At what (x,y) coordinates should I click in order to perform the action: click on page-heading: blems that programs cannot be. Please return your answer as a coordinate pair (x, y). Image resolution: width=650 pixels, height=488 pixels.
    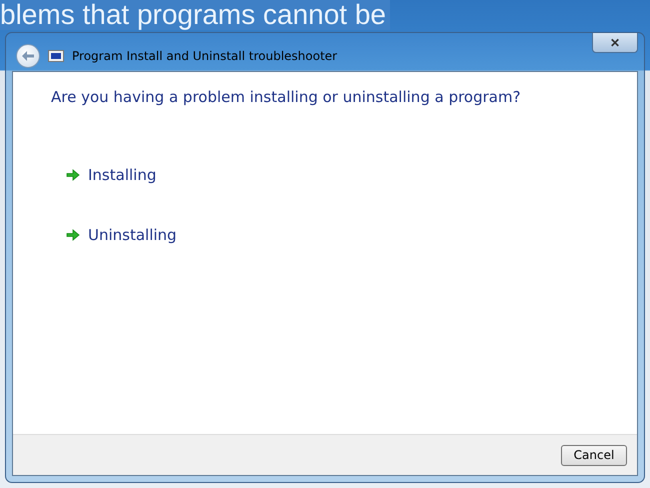
    Looking at the image, I should click on (195, 15).